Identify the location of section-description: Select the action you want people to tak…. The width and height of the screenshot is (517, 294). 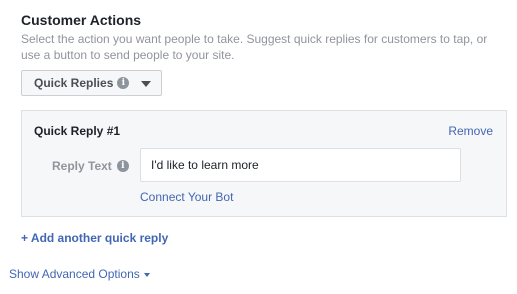
(254, 47).